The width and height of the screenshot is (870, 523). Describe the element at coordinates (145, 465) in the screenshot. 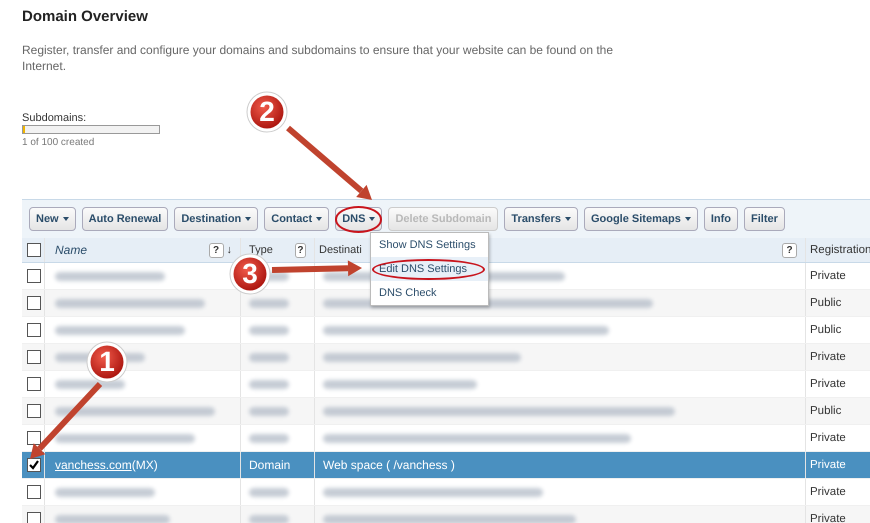

I see `domain-suffix: (MX)` at that location.